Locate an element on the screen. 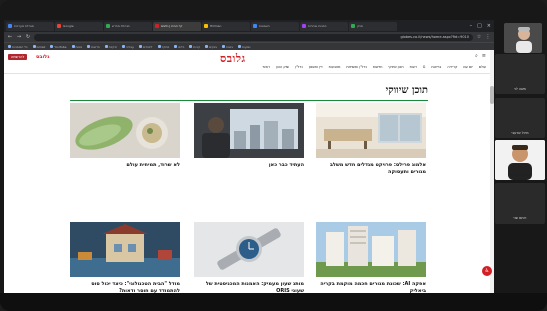 The width and height of the screenshot is (547, 311). nav-item: שוק ההון is located at coordinates (282, 67).